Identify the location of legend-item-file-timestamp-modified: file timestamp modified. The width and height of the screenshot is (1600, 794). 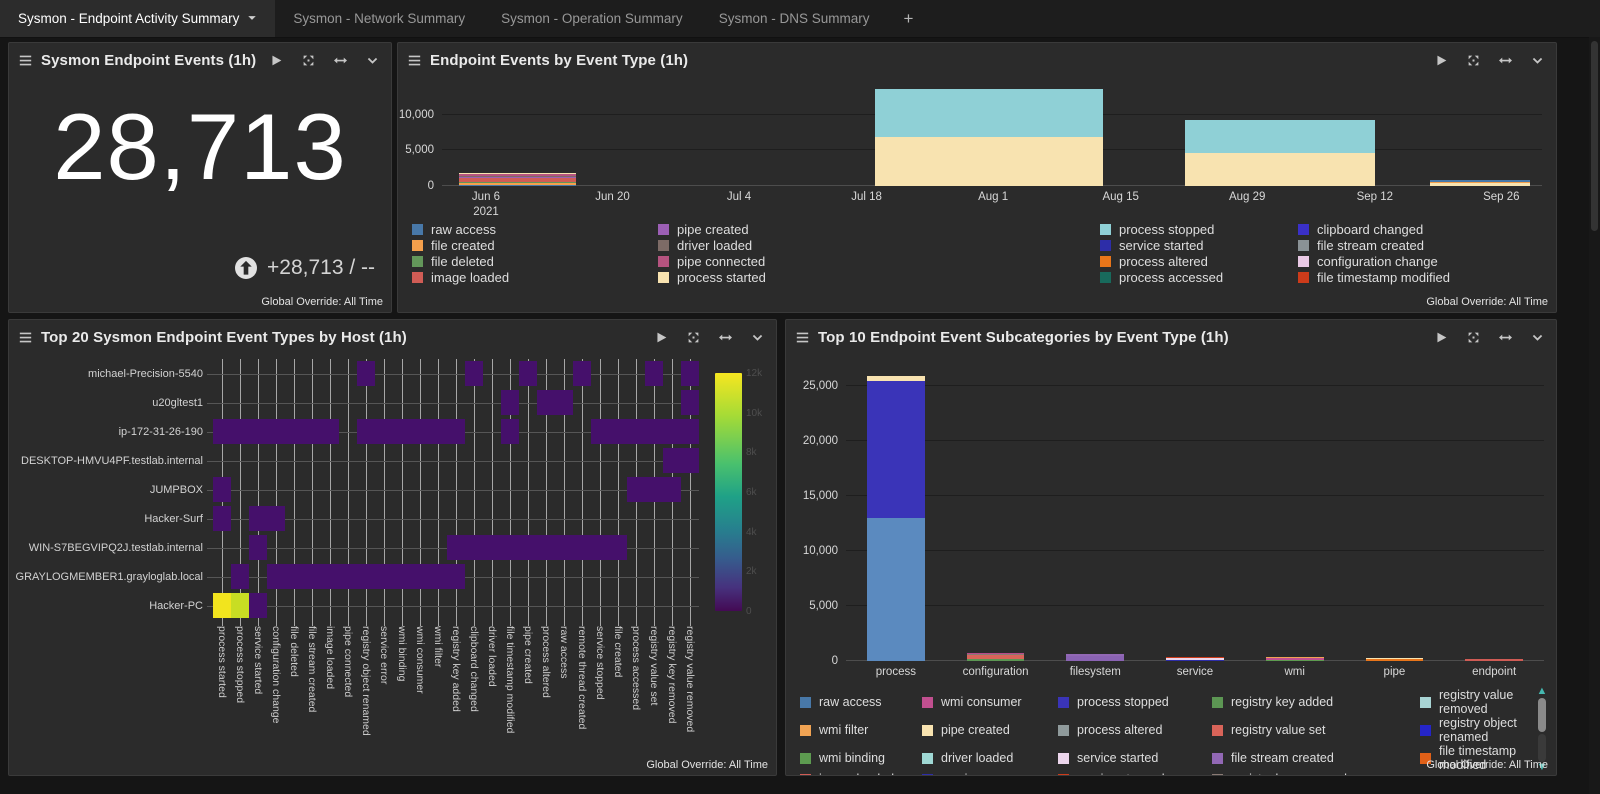
(1374, 277).